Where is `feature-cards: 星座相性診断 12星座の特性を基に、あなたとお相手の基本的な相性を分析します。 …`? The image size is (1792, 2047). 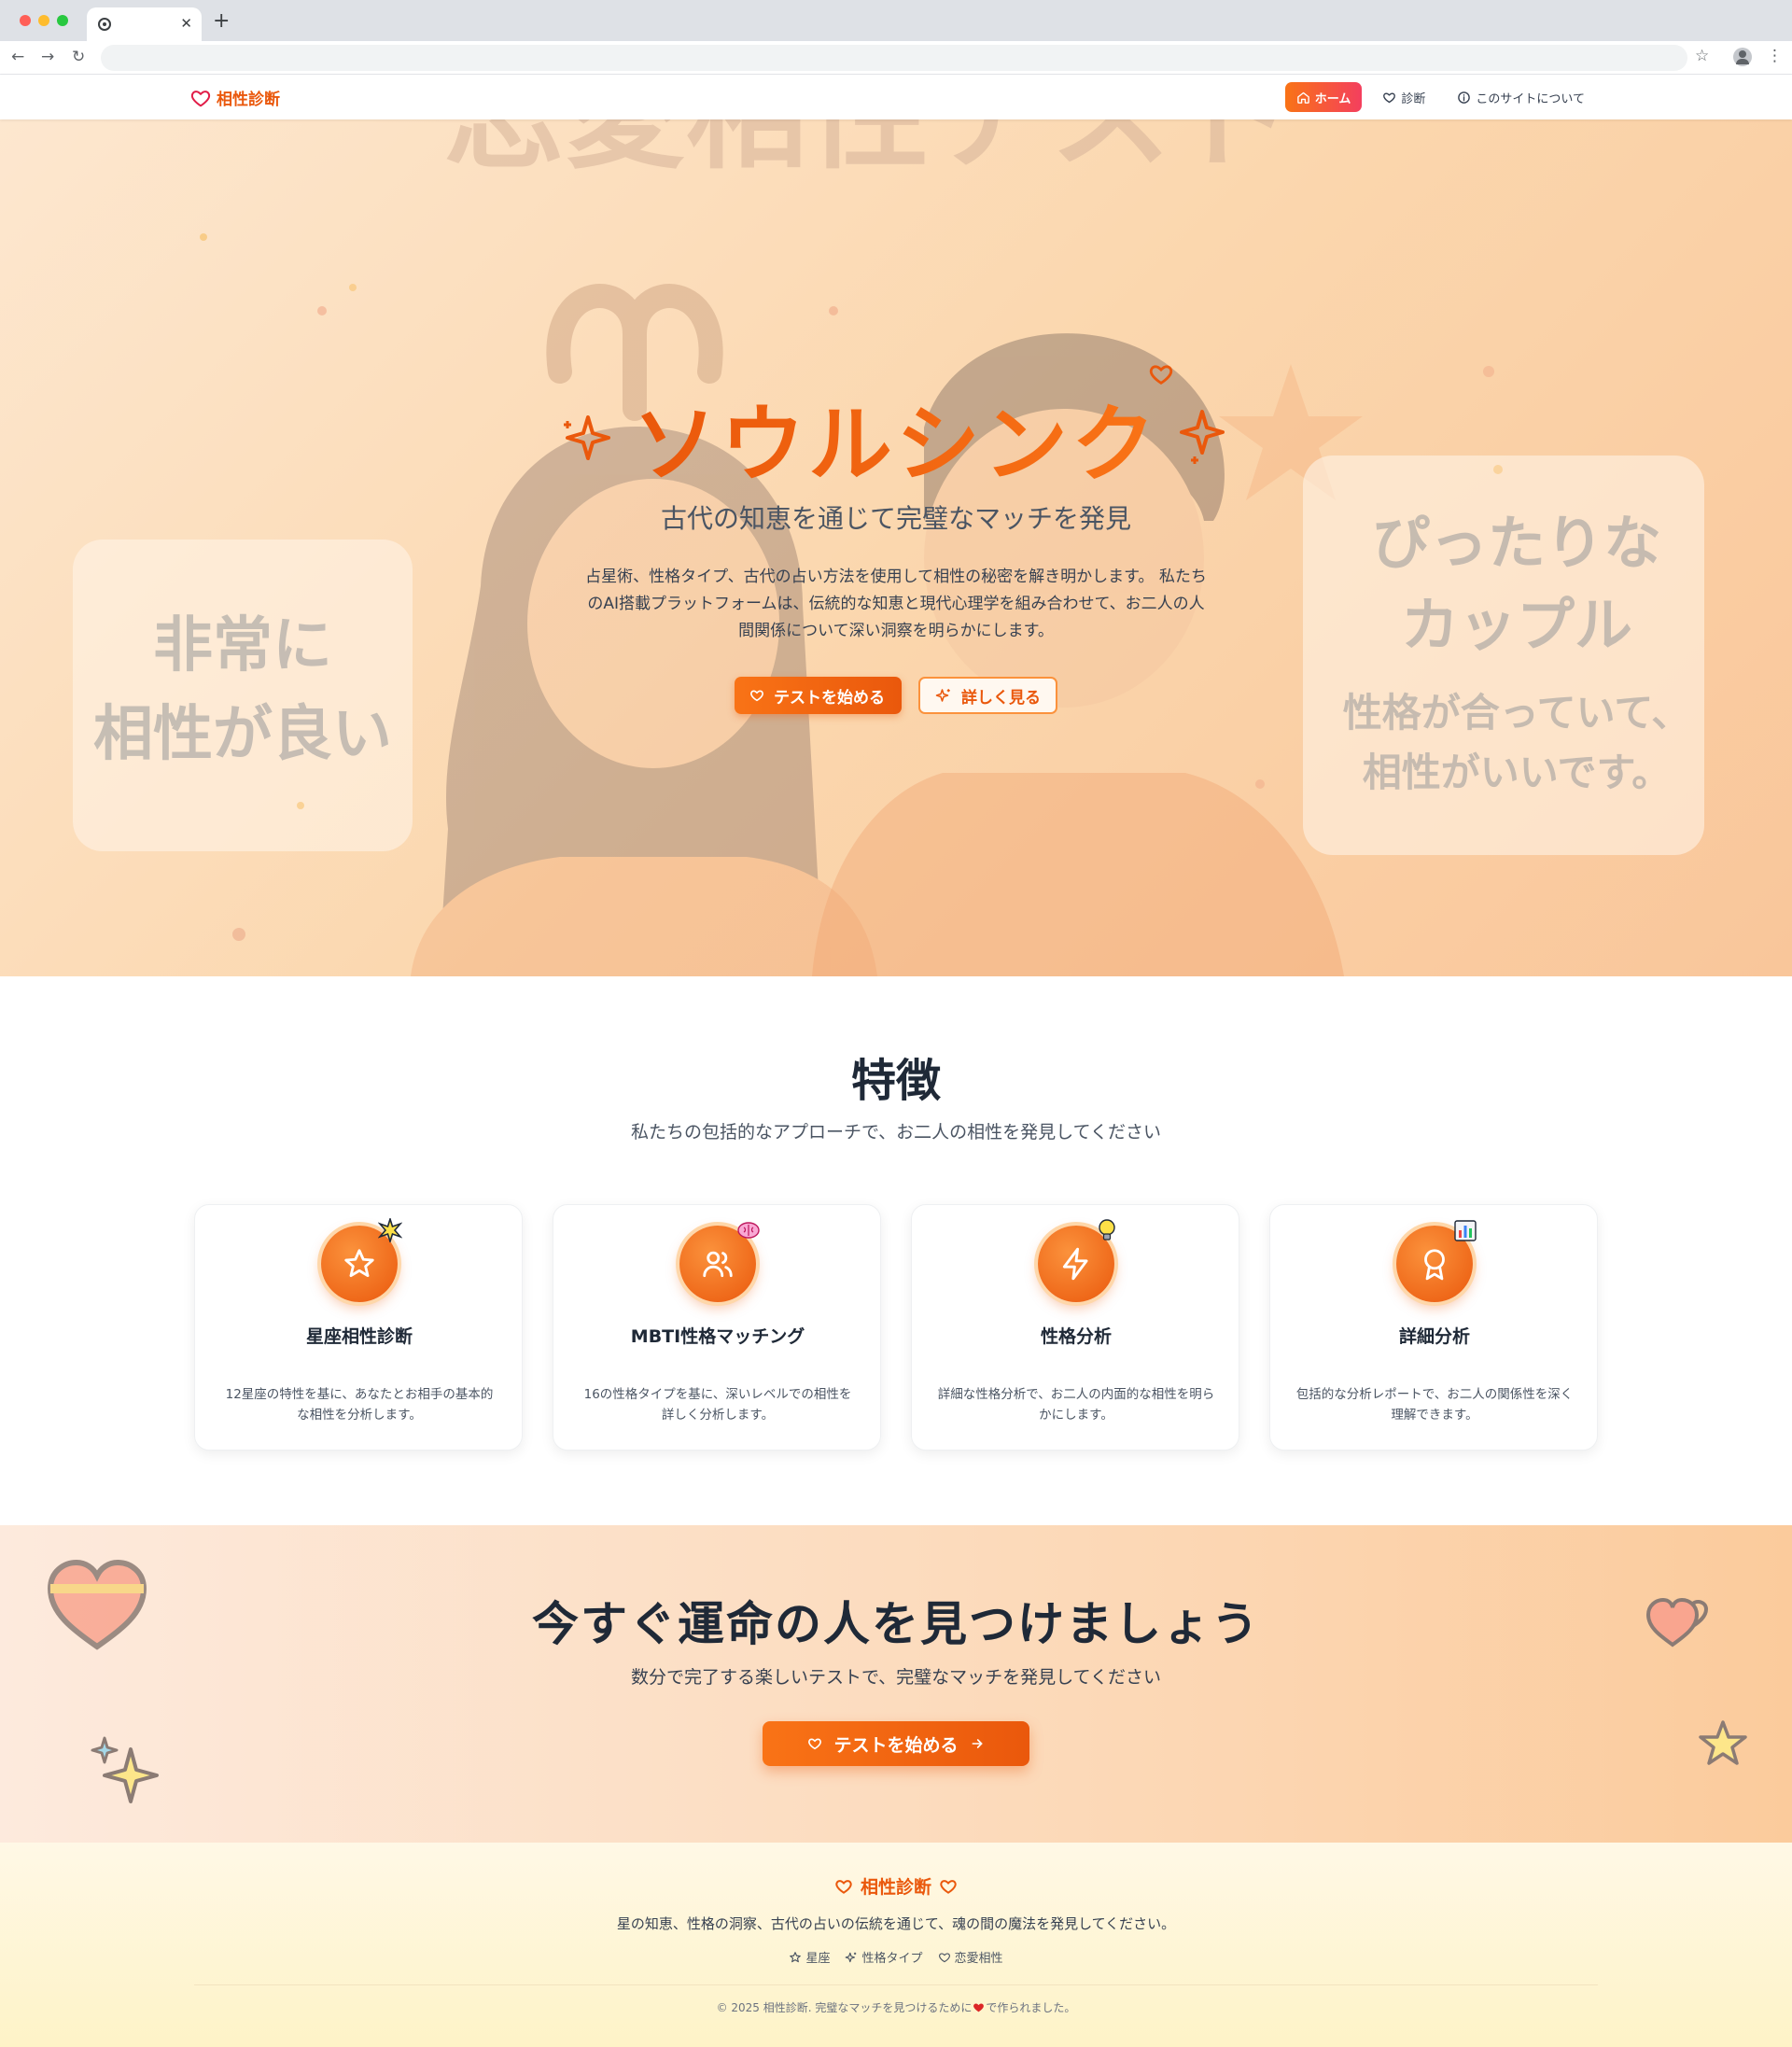 feature-cards: 星座相性診断 12星座の特性を基に、あなたとお相手の基本的な相性を分析します。 … is located at coordinates (896, 1327).